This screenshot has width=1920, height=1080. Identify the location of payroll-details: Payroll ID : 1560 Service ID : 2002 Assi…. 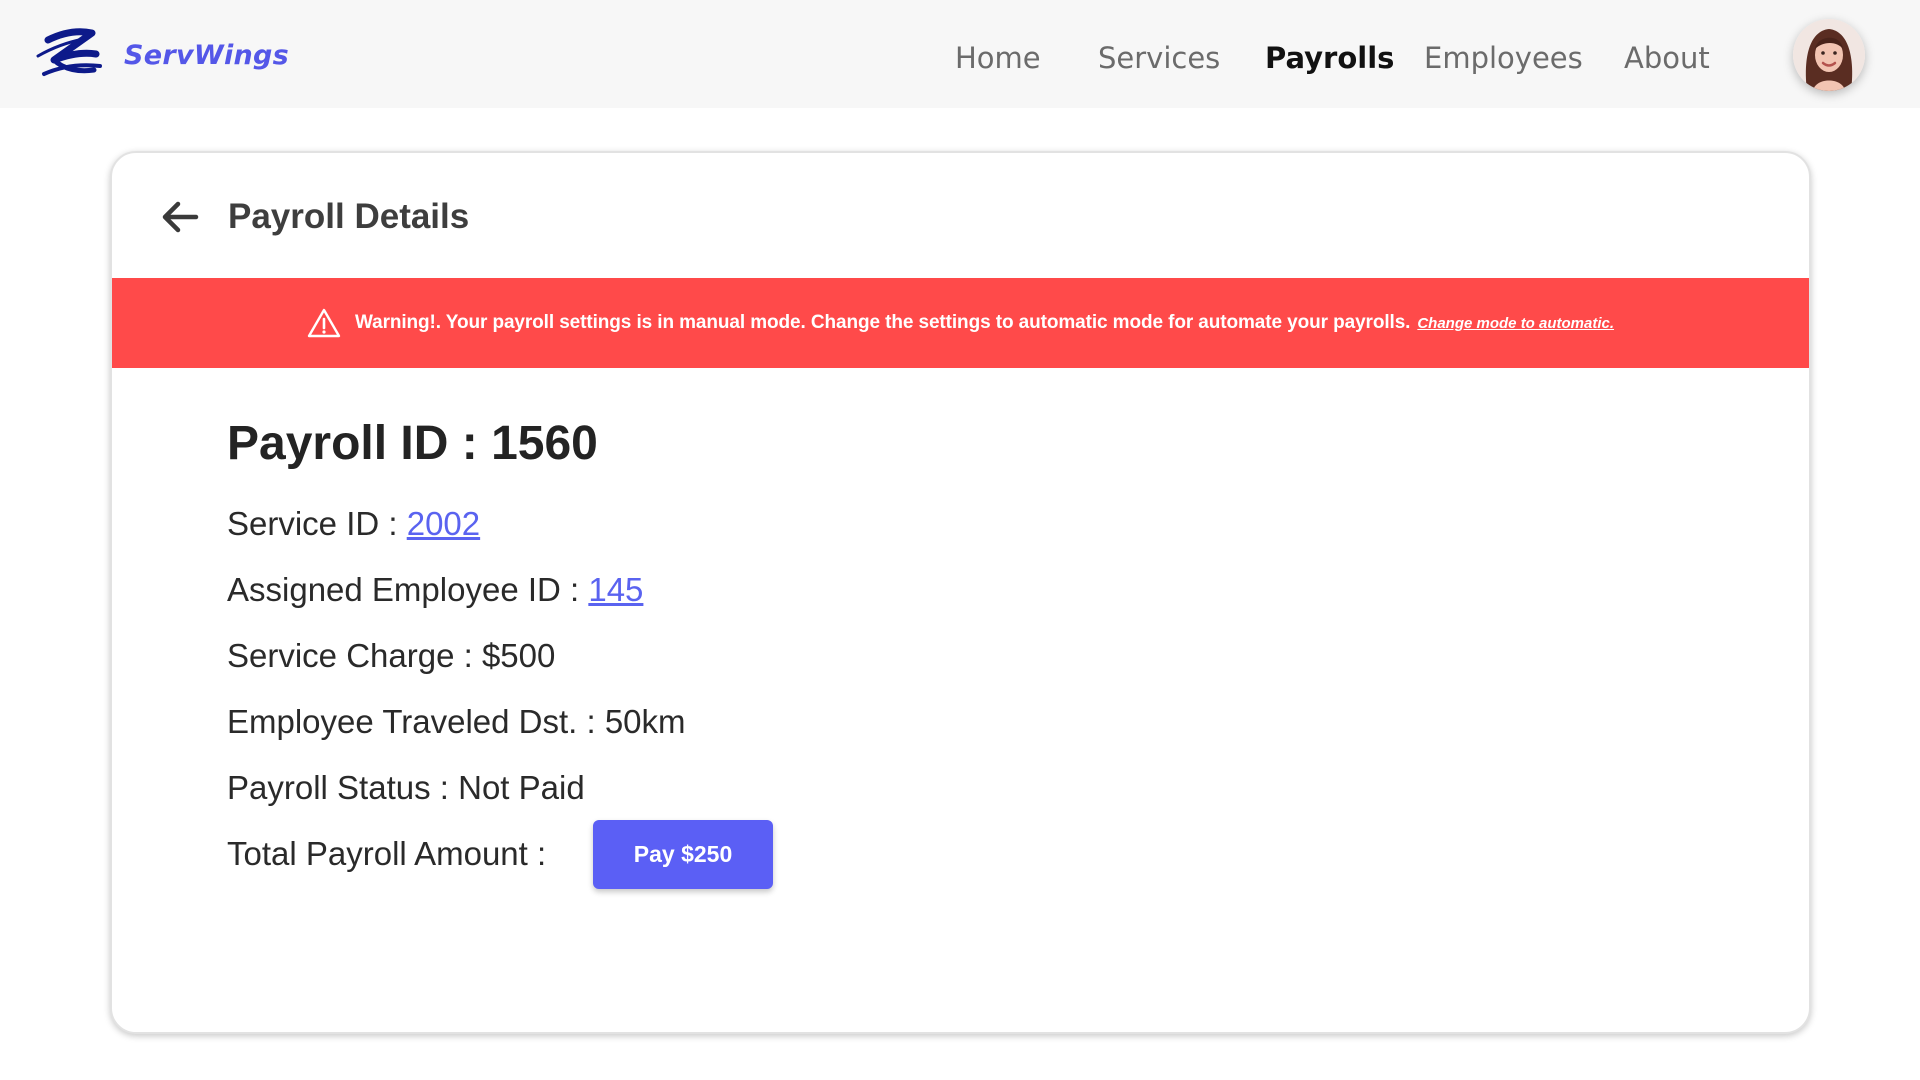
(500, 652).